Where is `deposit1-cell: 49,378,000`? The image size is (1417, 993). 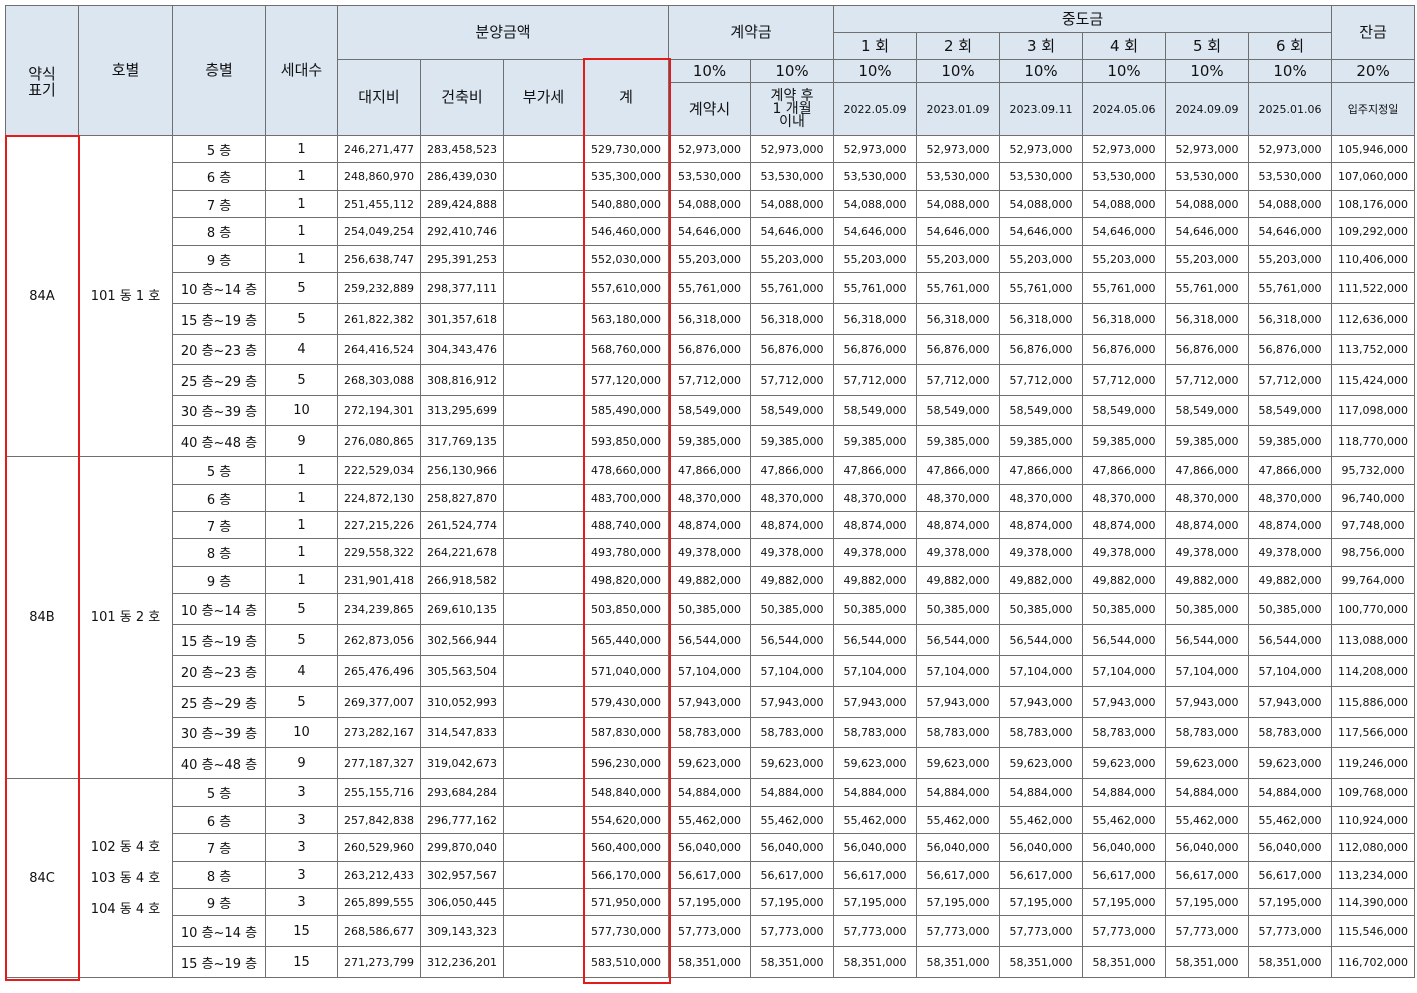 deposit1-cell: 49,378,000 is located at coordinates (710, 552).